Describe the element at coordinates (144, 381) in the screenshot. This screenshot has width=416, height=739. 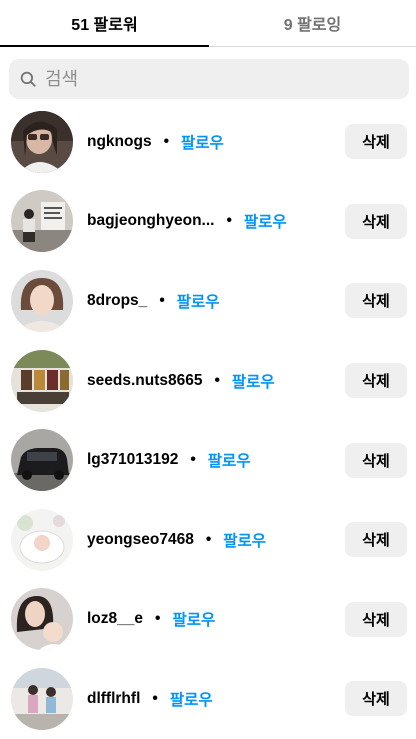
I see `username: seeds.nuts8665` at that location.